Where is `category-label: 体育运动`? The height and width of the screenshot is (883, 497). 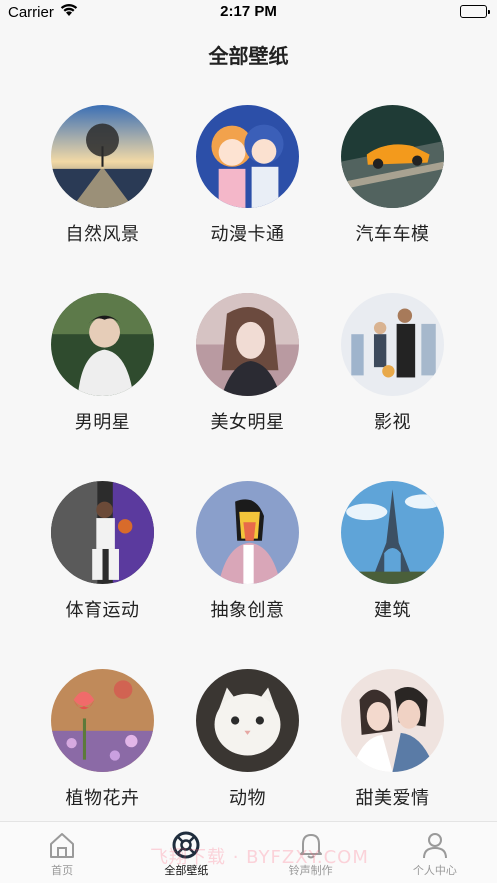
category-label: 体育运动 is located at coordinates (102, 610).